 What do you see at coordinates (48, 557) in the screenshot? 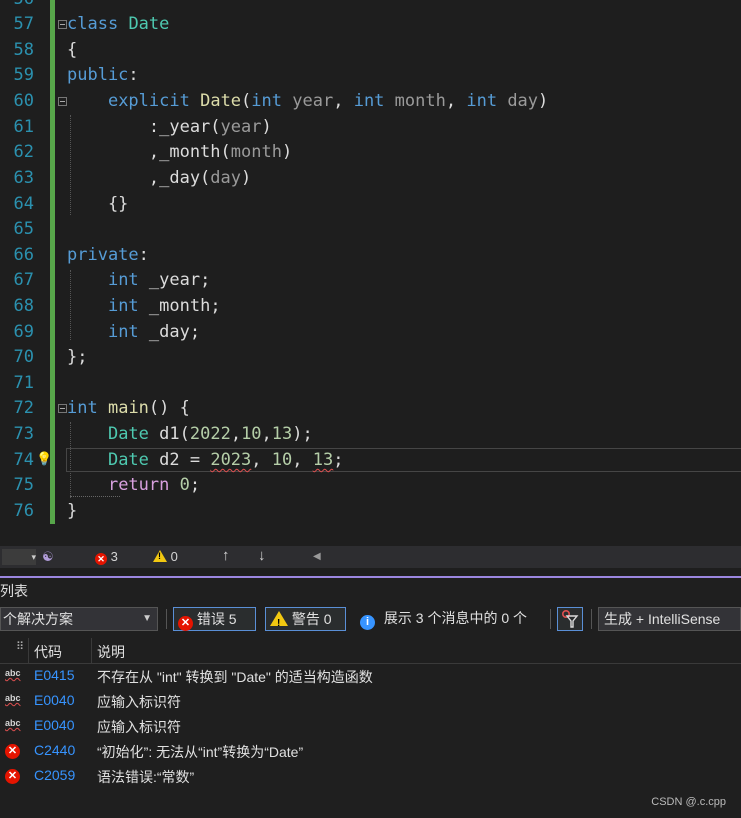
I see `copilot-icon: ☯` at bounding box center [48, 557].